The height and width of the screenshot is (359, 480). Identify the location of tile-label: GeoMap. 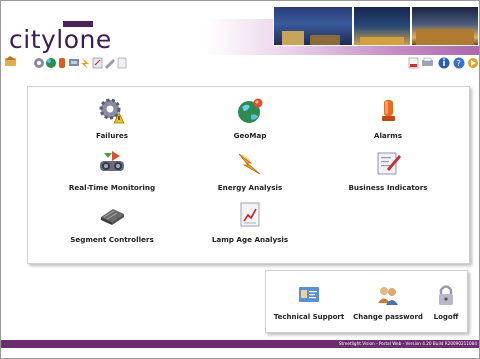
(250, 135).